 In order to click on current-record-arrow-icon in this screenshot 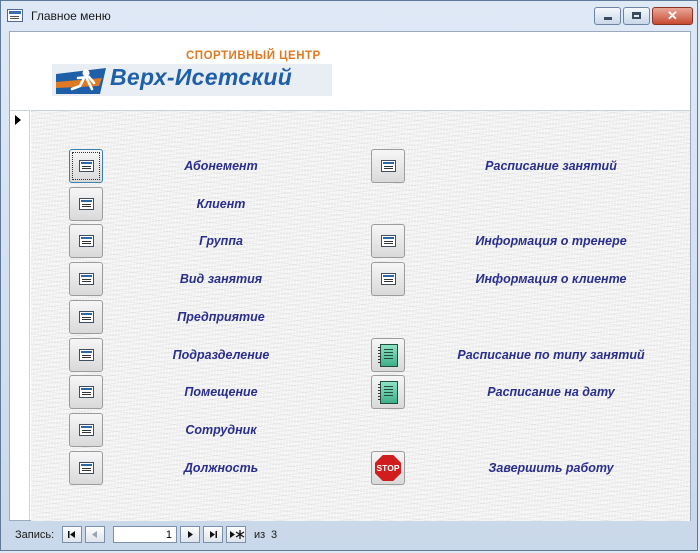, I will do `click(18, 120)`.